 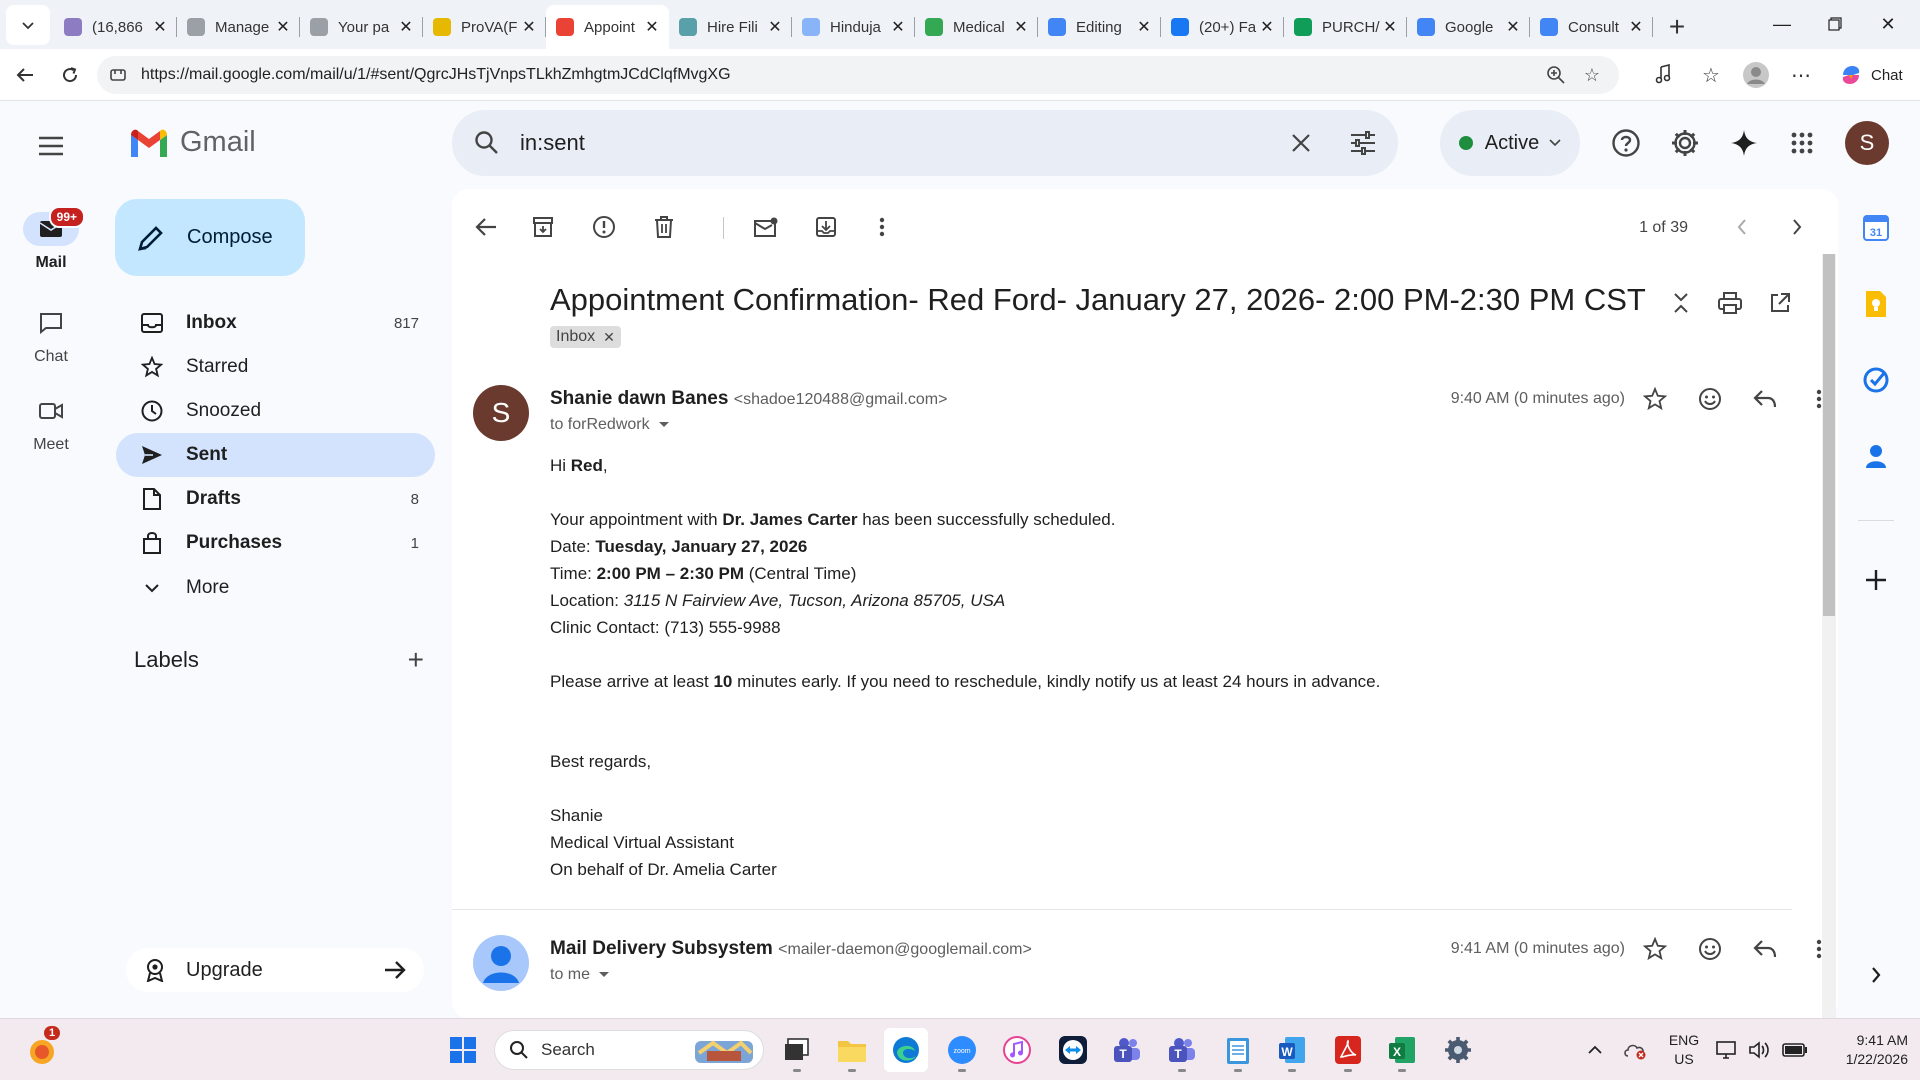 What do you see at coordinates (826, 227) in the screenshot?
I see `move-to-button` at bounding box center [826, 227].